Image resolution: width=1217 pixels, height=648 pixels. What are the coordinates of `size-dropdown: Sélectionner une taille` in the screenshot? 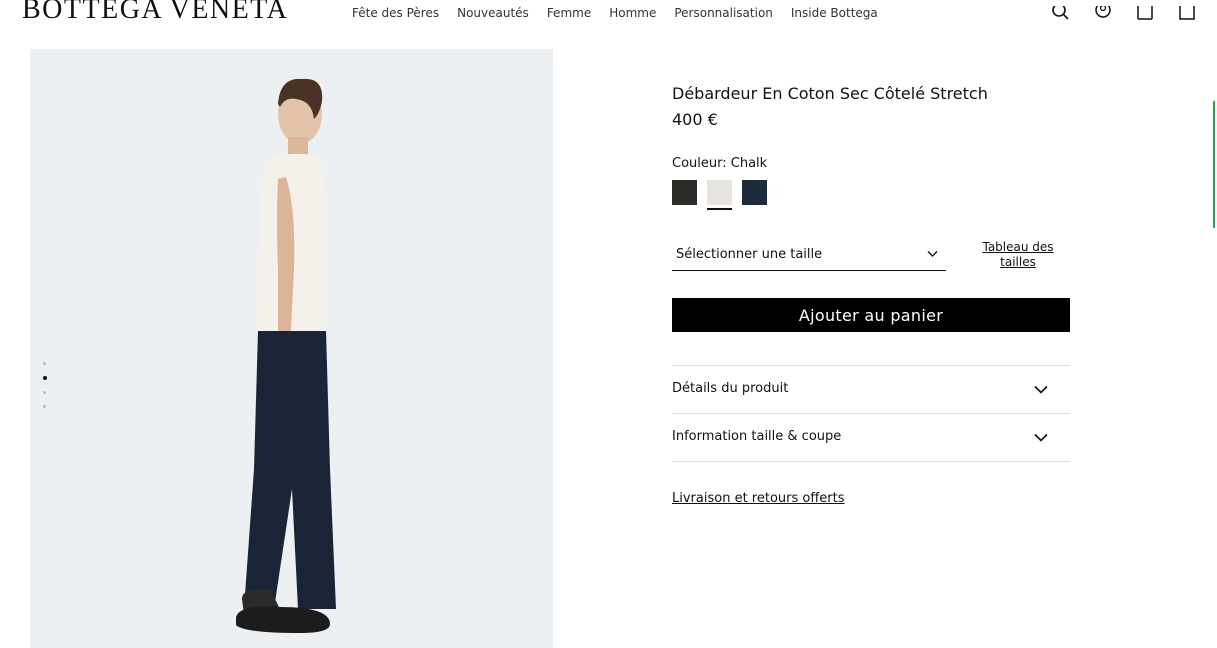 It's located at (809, 258).